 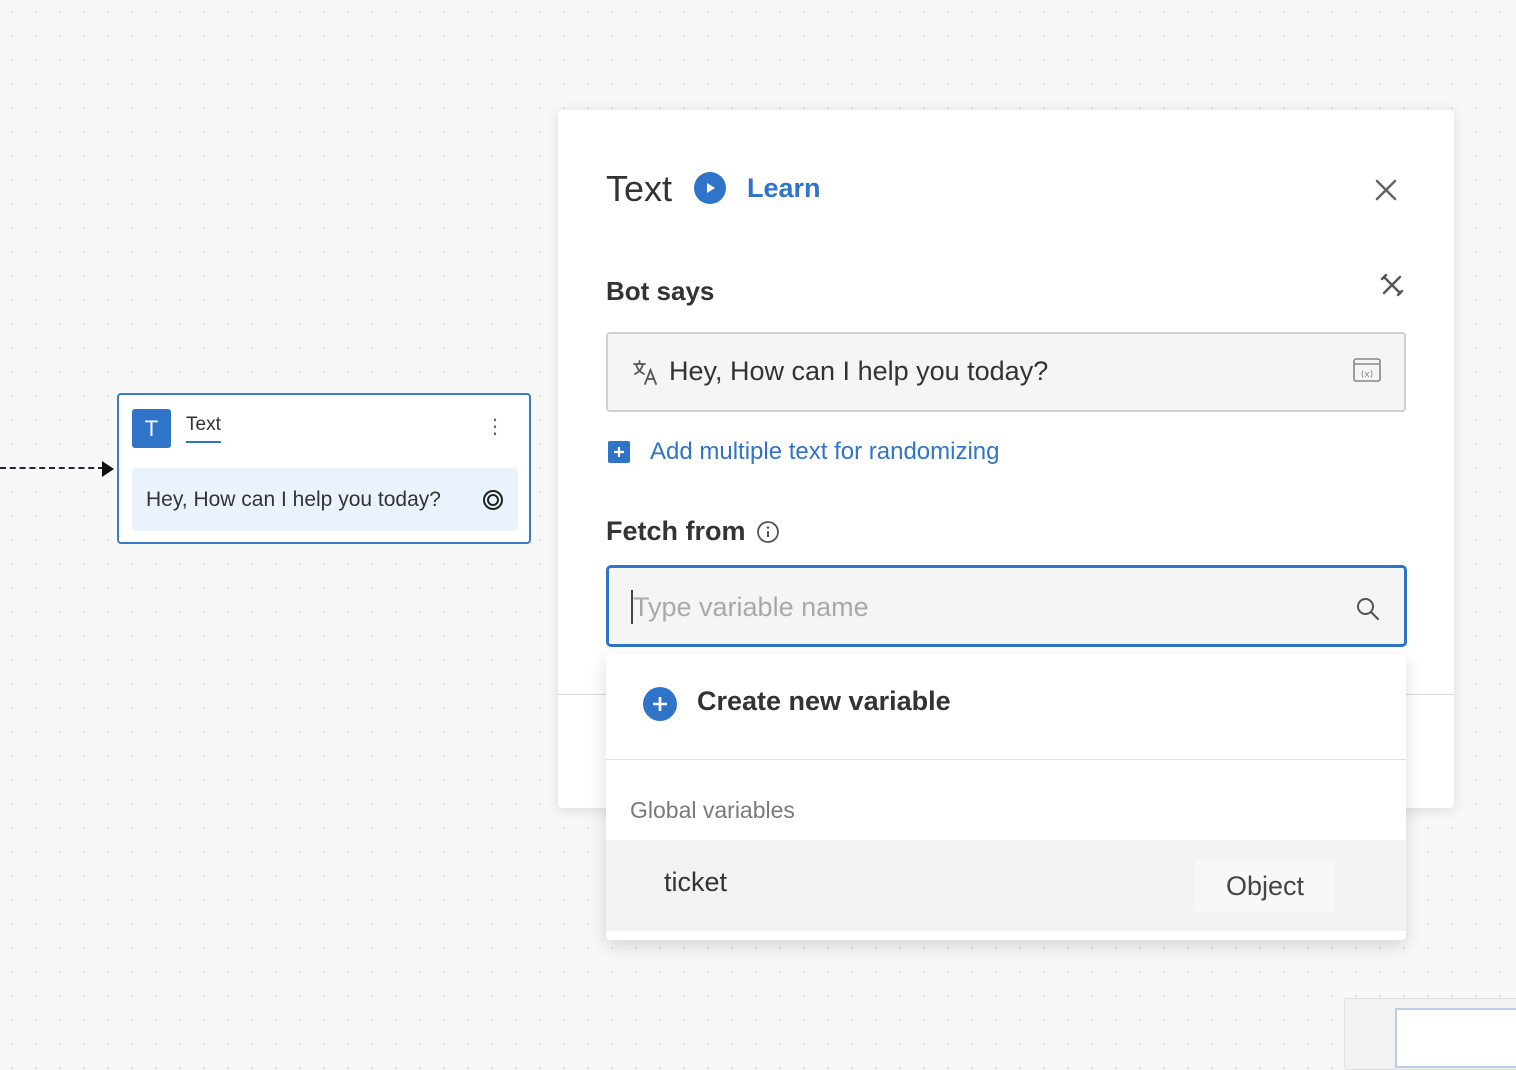 I want to click on plus-circle-icon, so click(x=660, y=704).